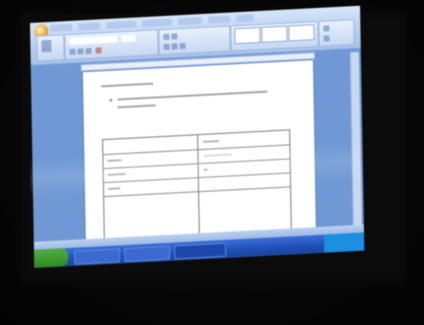 The width and height of the screenshot is (424, 325). I want to click on document-bullet-line, so click(192, 95).